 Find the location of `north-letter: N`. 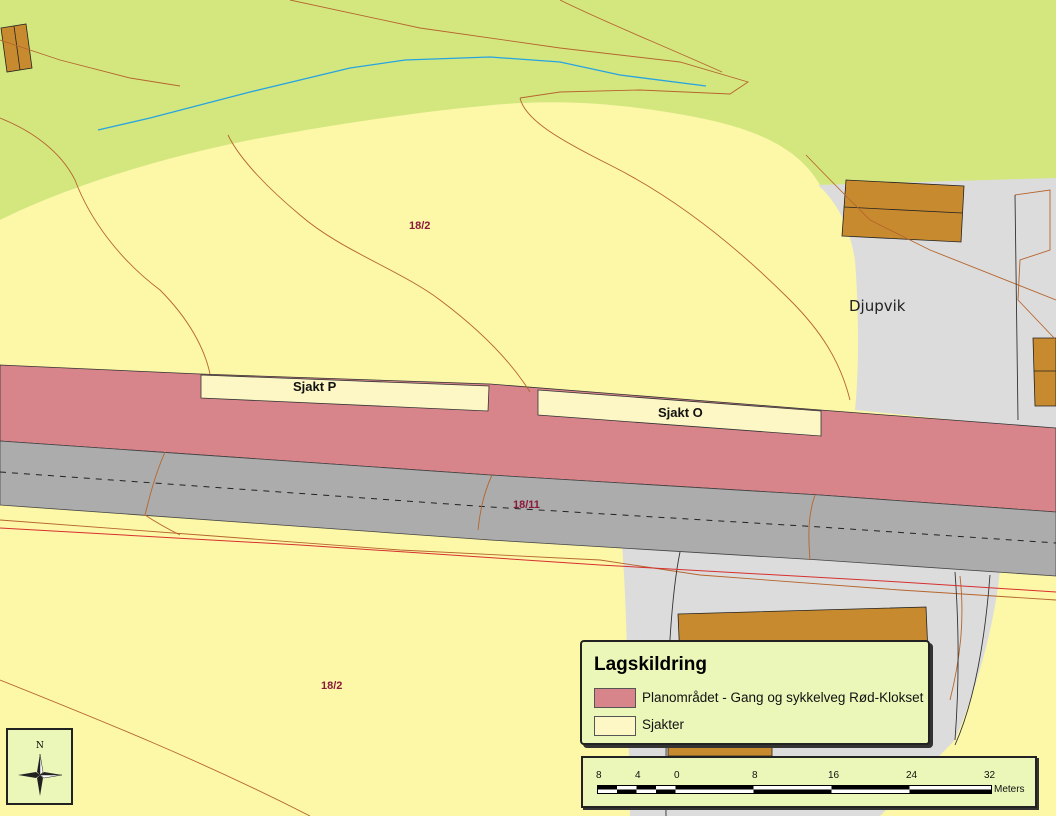

north-letter: N is located at coordinates (40, 746).